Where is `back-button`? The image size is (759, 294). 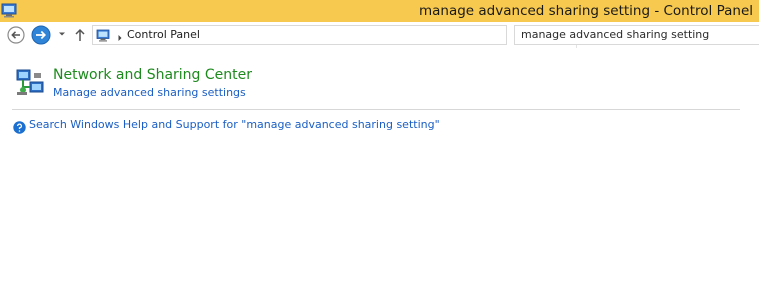 back-button is located at coordinates (16, 35).